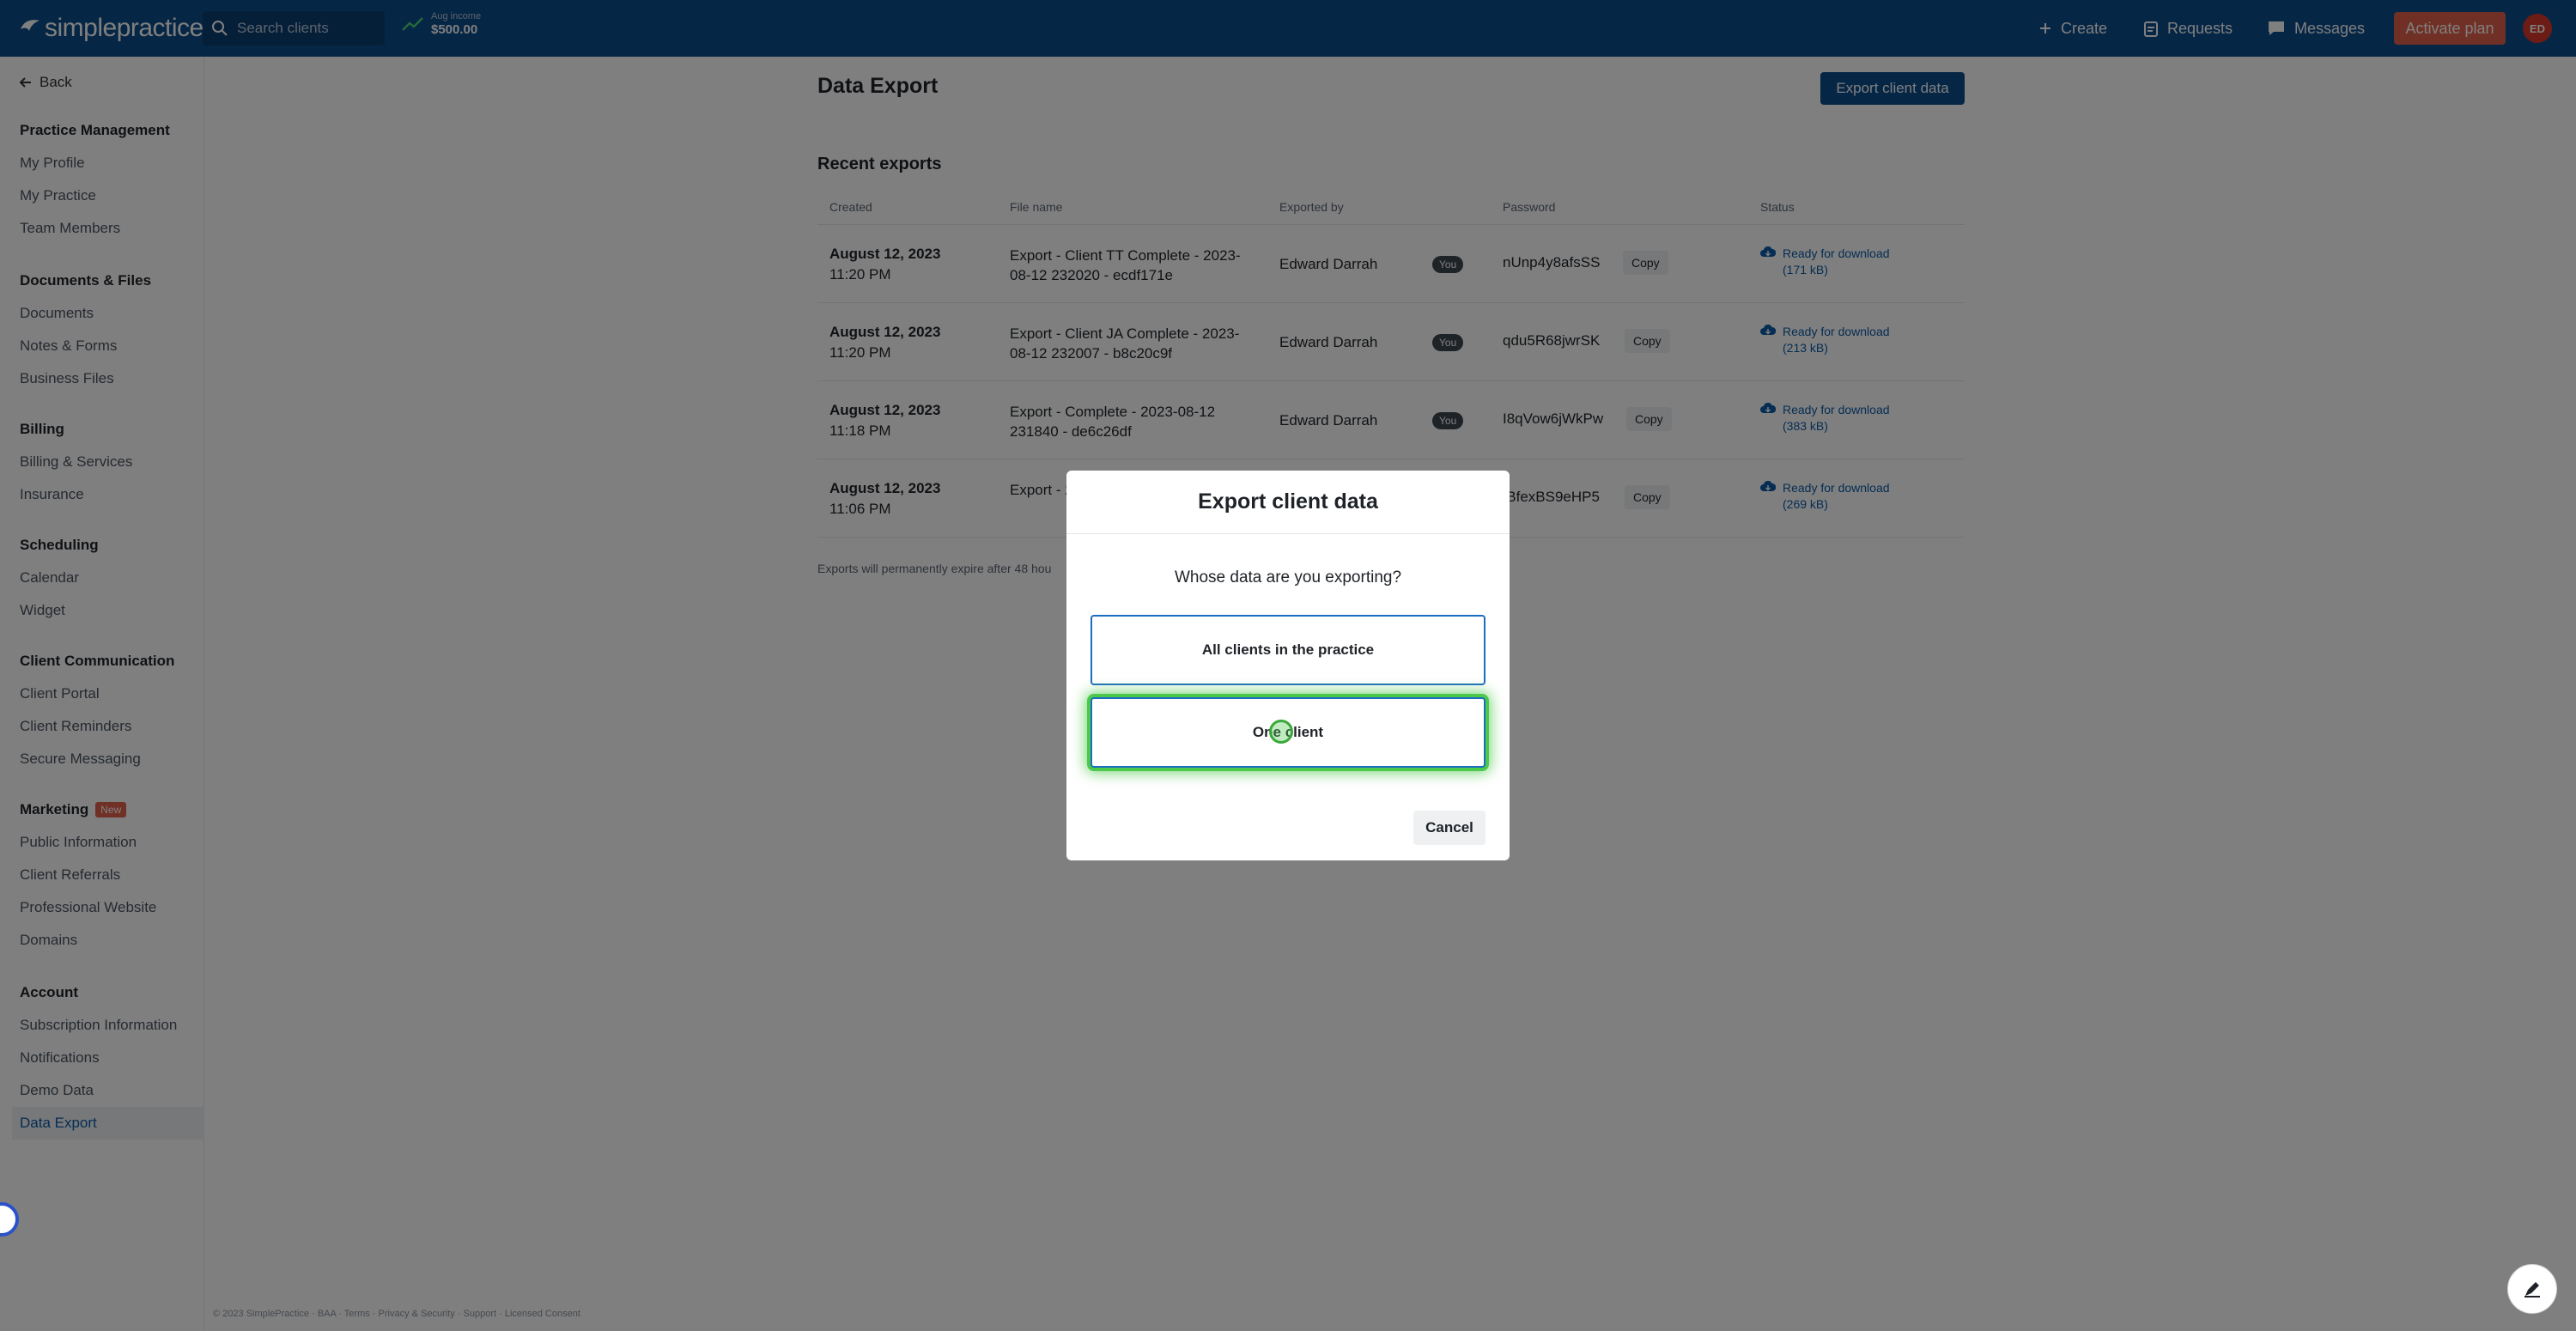 The width and height of the screenshot is (2576, 1331). What do you see at coordinates (1449, 828) in the screenshot?
I see `cancel-button: Cancel` at bounding box center [1449, 828].